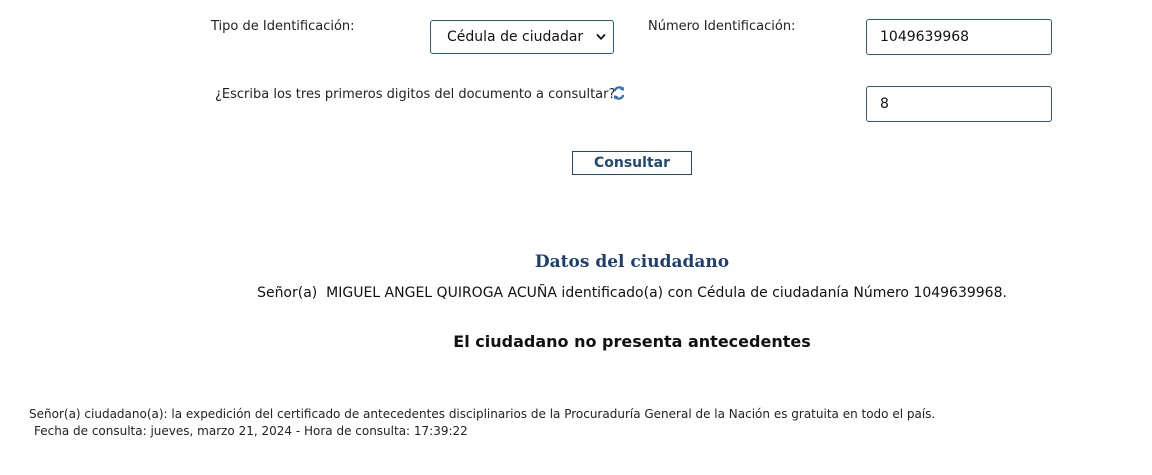 The image size is (1152, 475). What do you see at coordinates (619, 93) in the screenshot?
I see `refresh-icon` at bounding box center [619, 93].